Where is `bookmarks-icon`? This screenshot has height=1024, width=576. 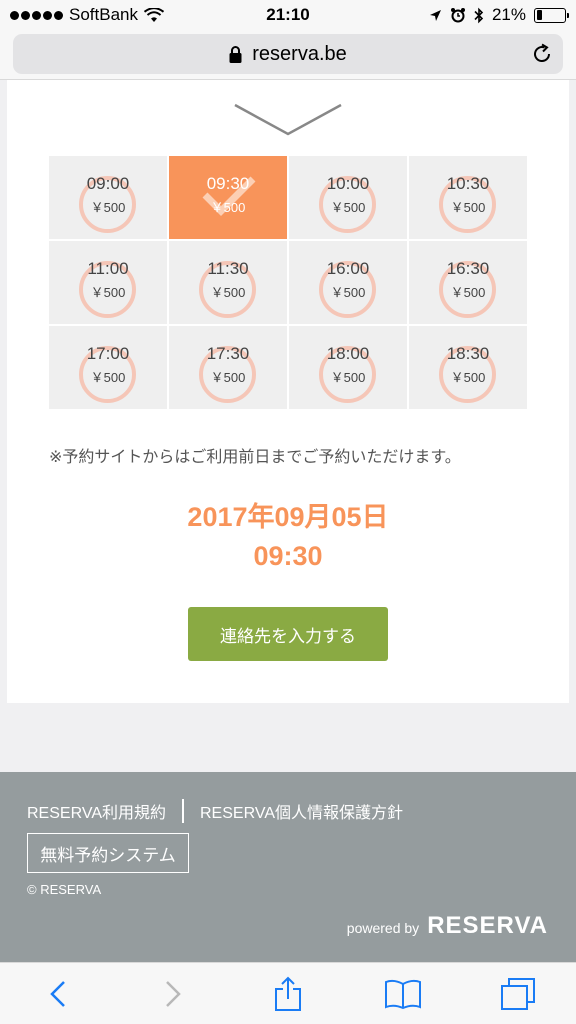 bookmarks-icon is located at coordinates (403, 994).